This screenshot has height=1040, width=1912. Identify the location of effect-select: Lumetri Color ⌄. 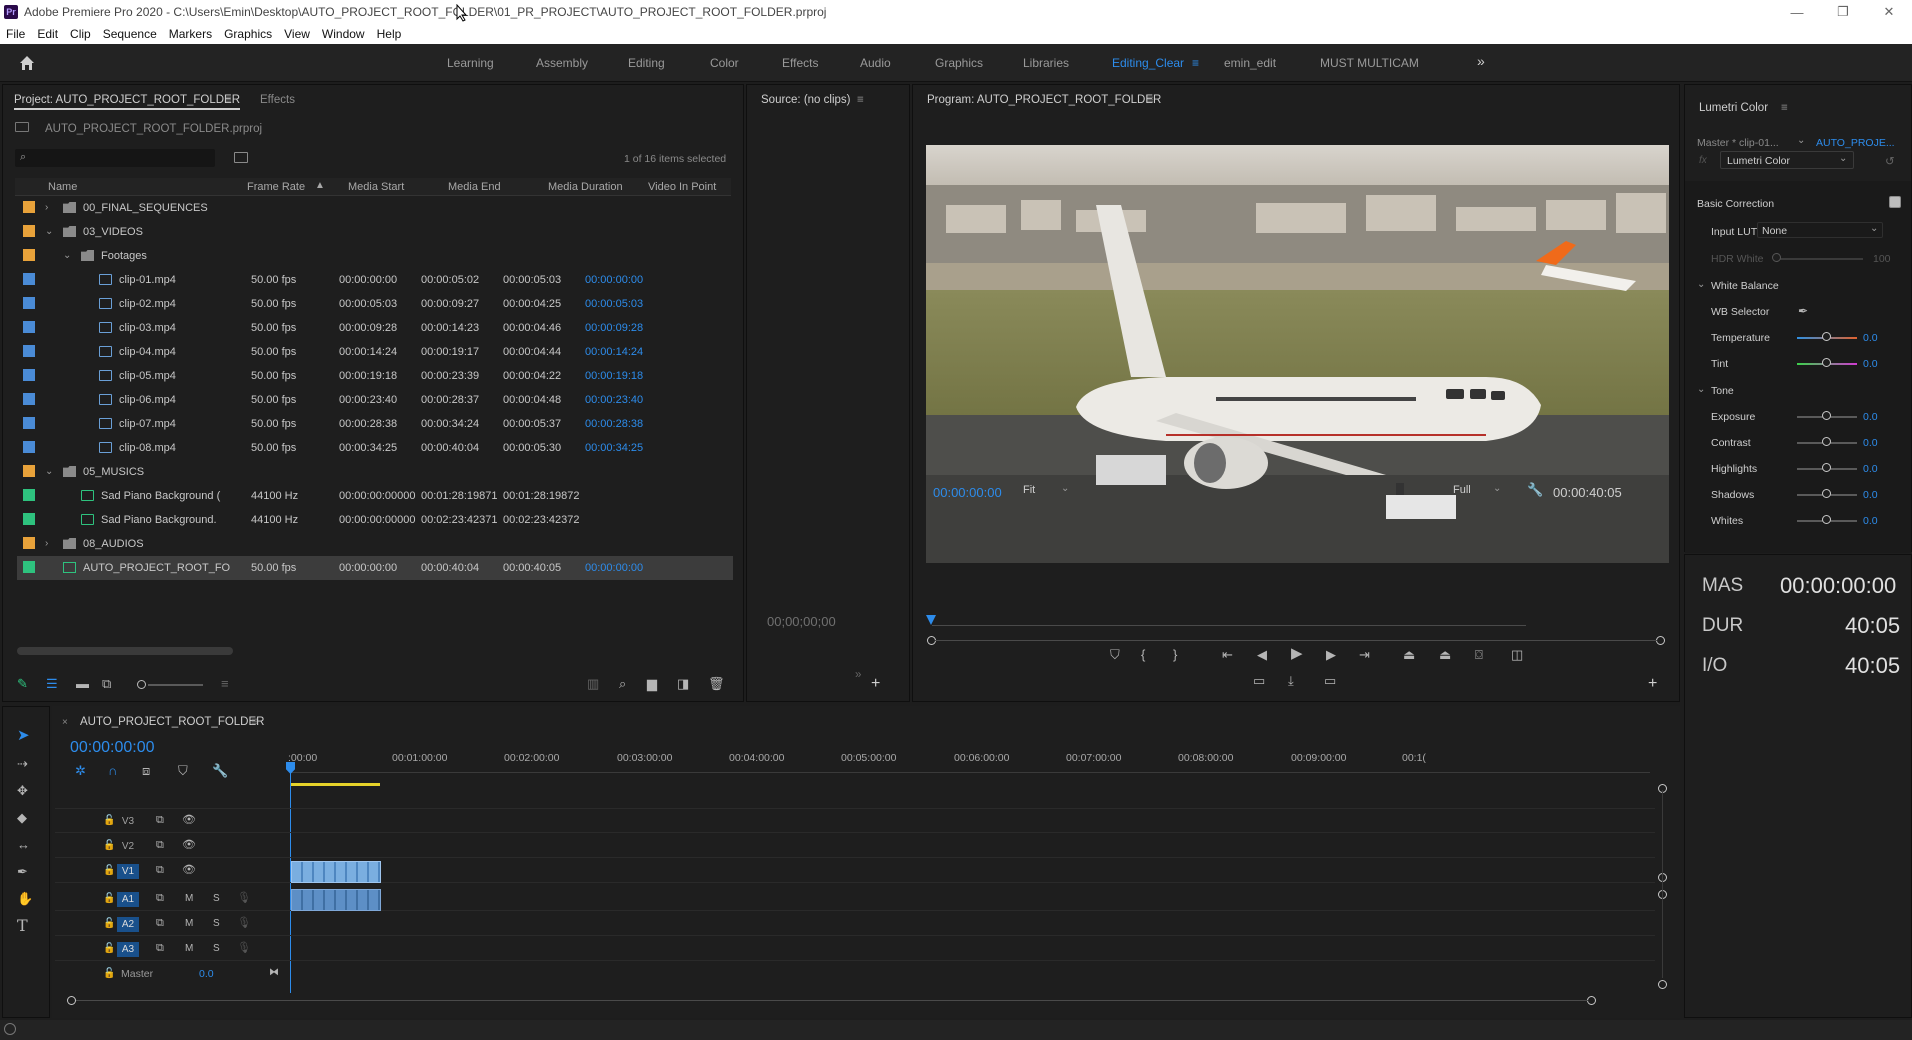
(1787, 160).